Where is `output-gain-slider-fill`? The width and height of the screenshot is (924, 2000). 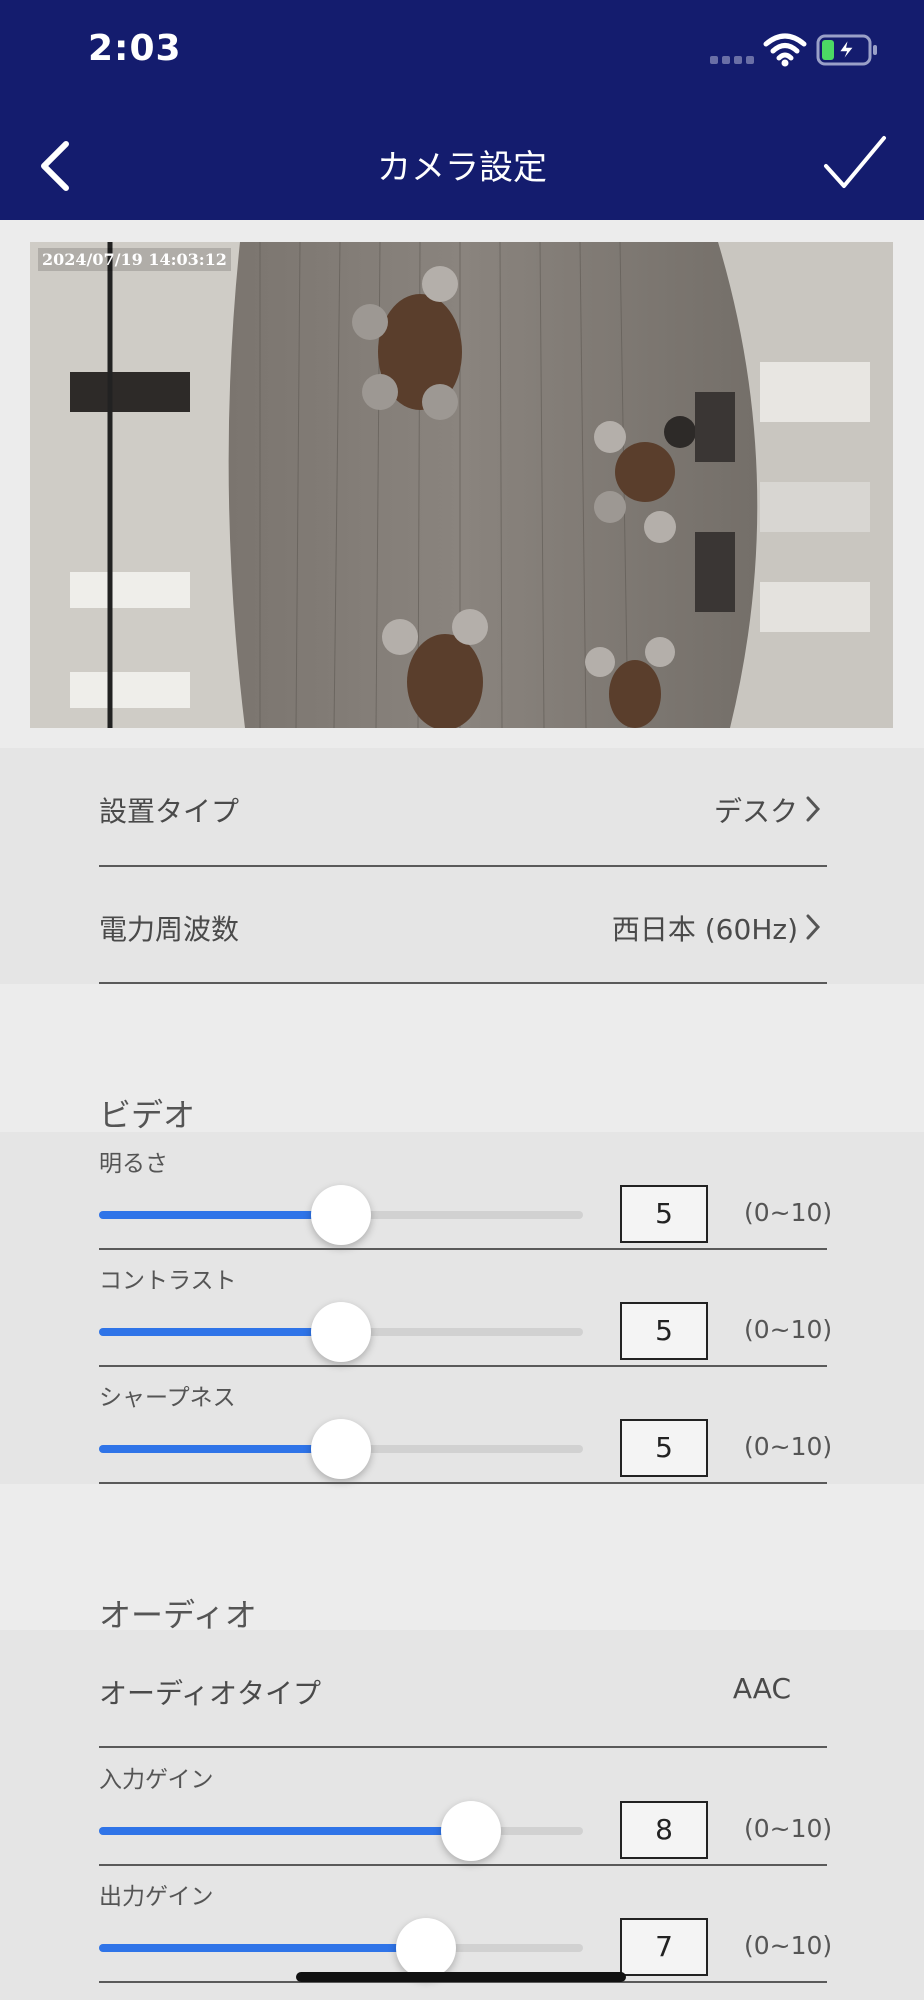 output-gain-slider-fill is located at coordinates (262, 1948).